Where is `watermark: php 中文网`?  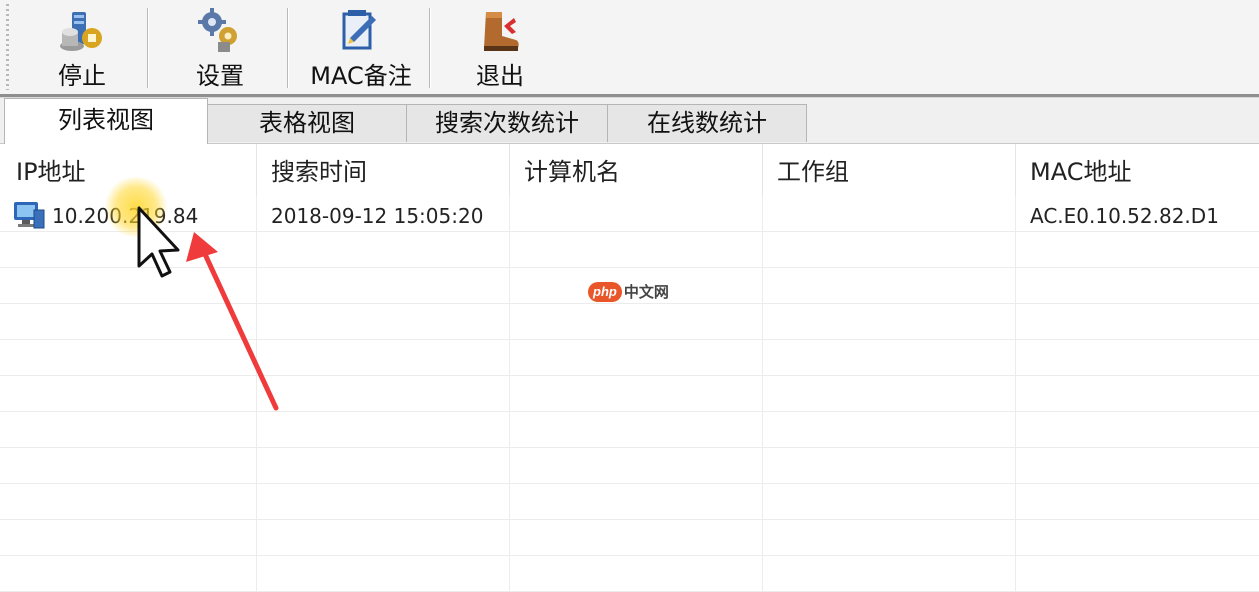 watermark: php 中文网 is located at coordinates (628, 292).